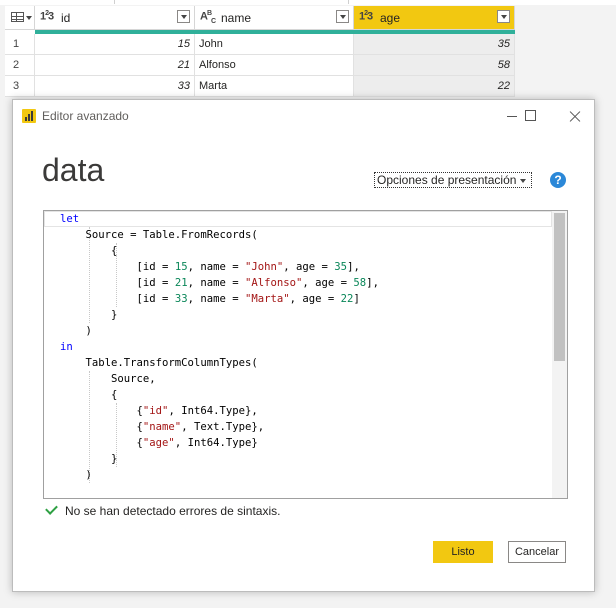 Image resolution: width=616 pixels, height=608 pixels. What do you see at coordinates (513, 116) in the screenshot?
I see `minimize-icon` at bounding box center [513, 116].